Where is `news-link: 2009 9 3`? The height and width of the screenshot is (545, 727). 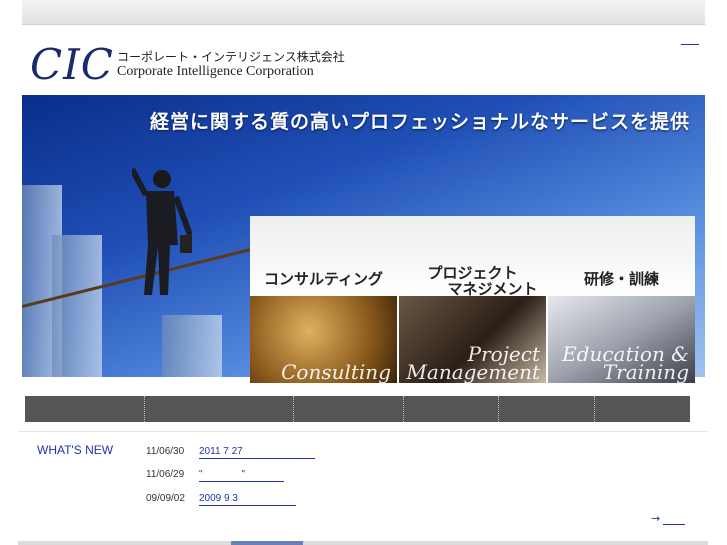
news-link: 2009 9 3 is located at coordinates (248, 499).